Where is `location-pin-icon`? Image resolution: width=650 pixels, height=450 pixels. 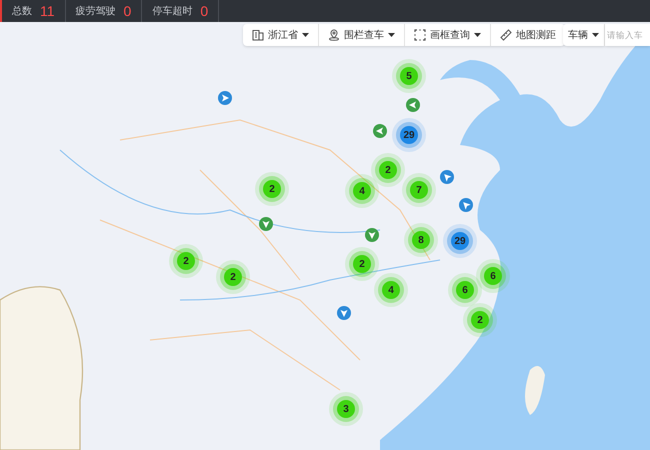 location-pin-icon is located at coordinates (334, 35).